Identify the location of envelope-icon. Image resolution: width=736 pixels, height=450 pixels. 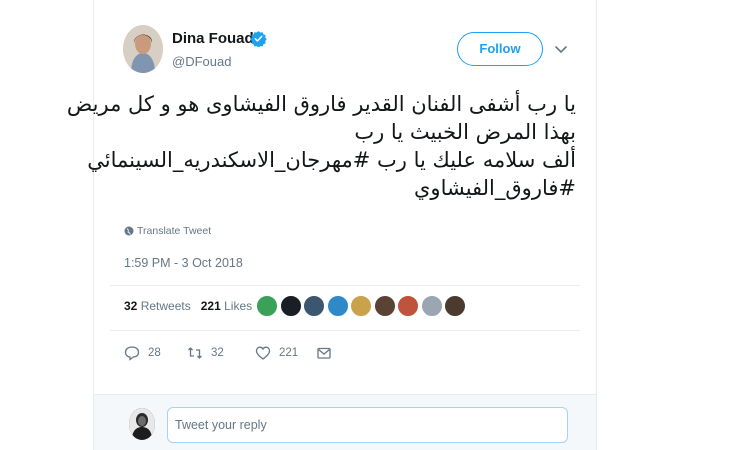
(324, 353).